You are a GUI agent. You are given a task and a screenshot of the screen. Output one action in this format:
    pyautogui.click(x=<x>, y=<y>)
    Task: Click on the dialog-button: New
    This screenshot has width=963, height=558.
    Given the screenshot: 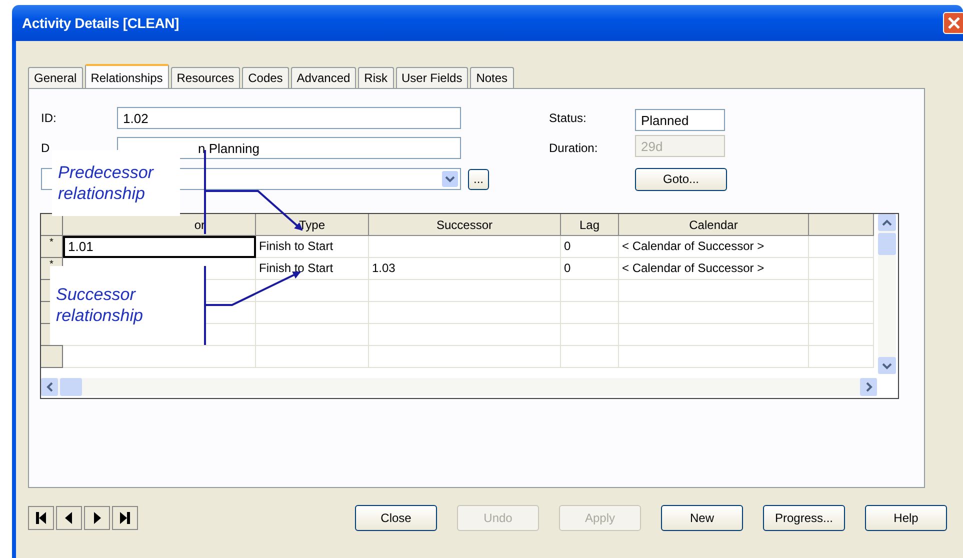 What is the action you would take?
    pyautogui.click(x=702, y=518)
    